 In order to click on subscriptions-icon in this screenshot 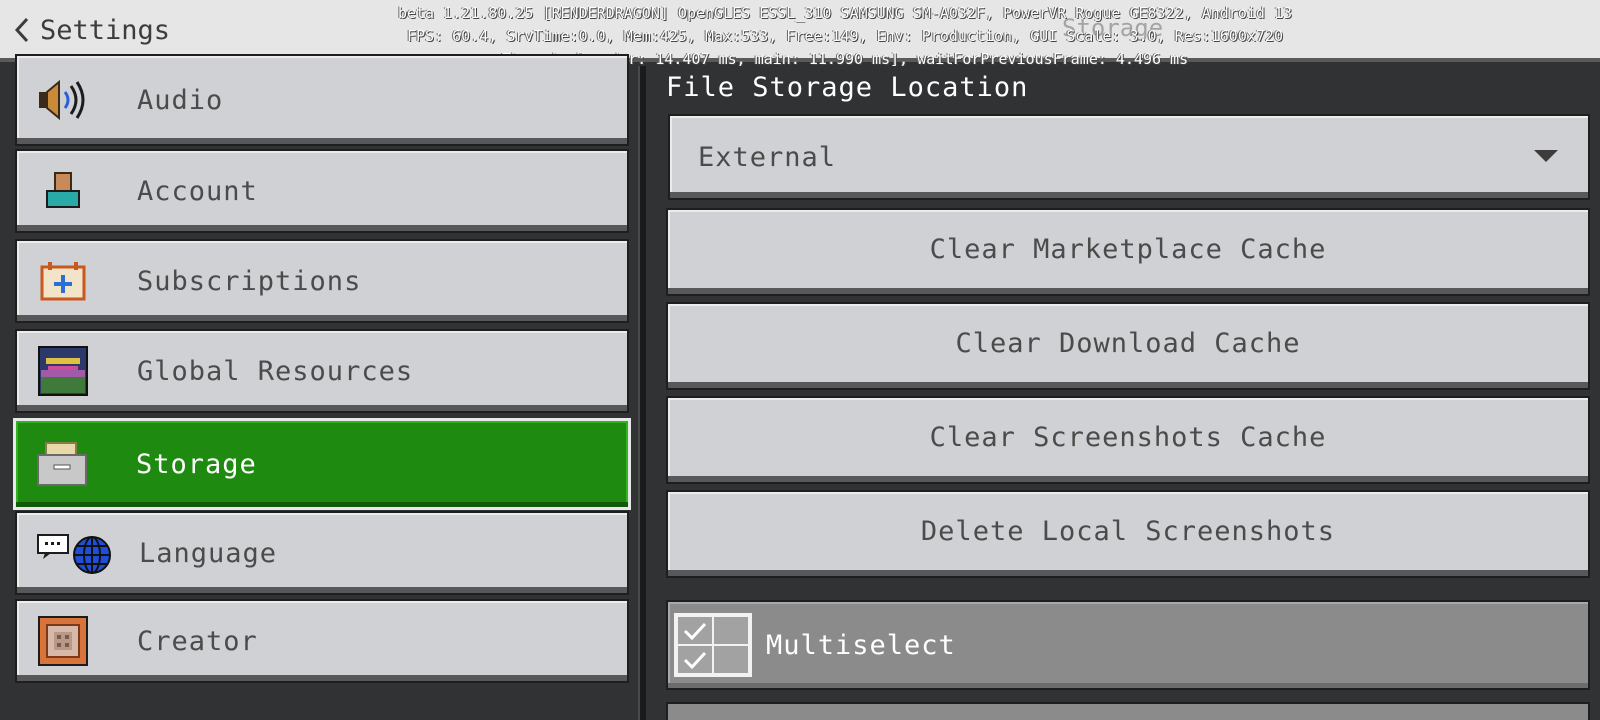, I will do `click(63, 281)`.